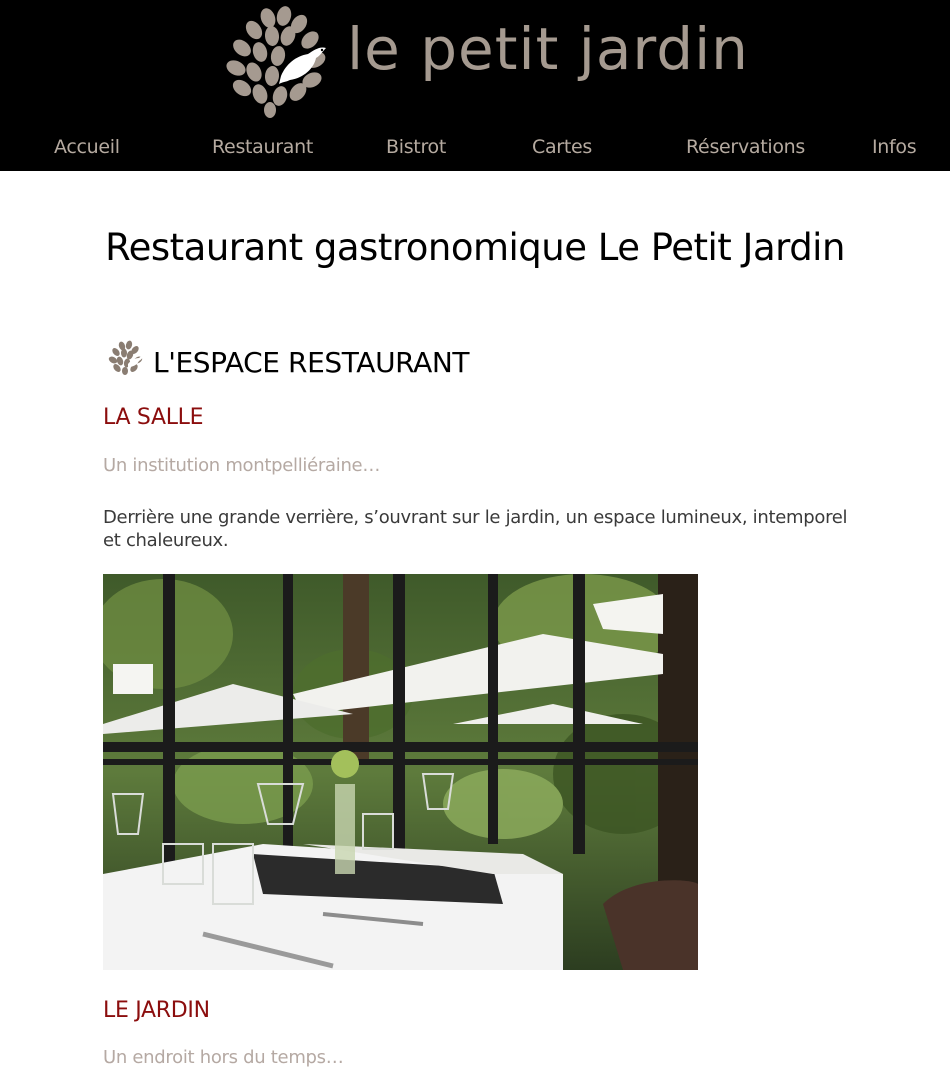 The image size is (950, 1075). I want to click on logo-leaf-bird-icon, so click(278, 62).